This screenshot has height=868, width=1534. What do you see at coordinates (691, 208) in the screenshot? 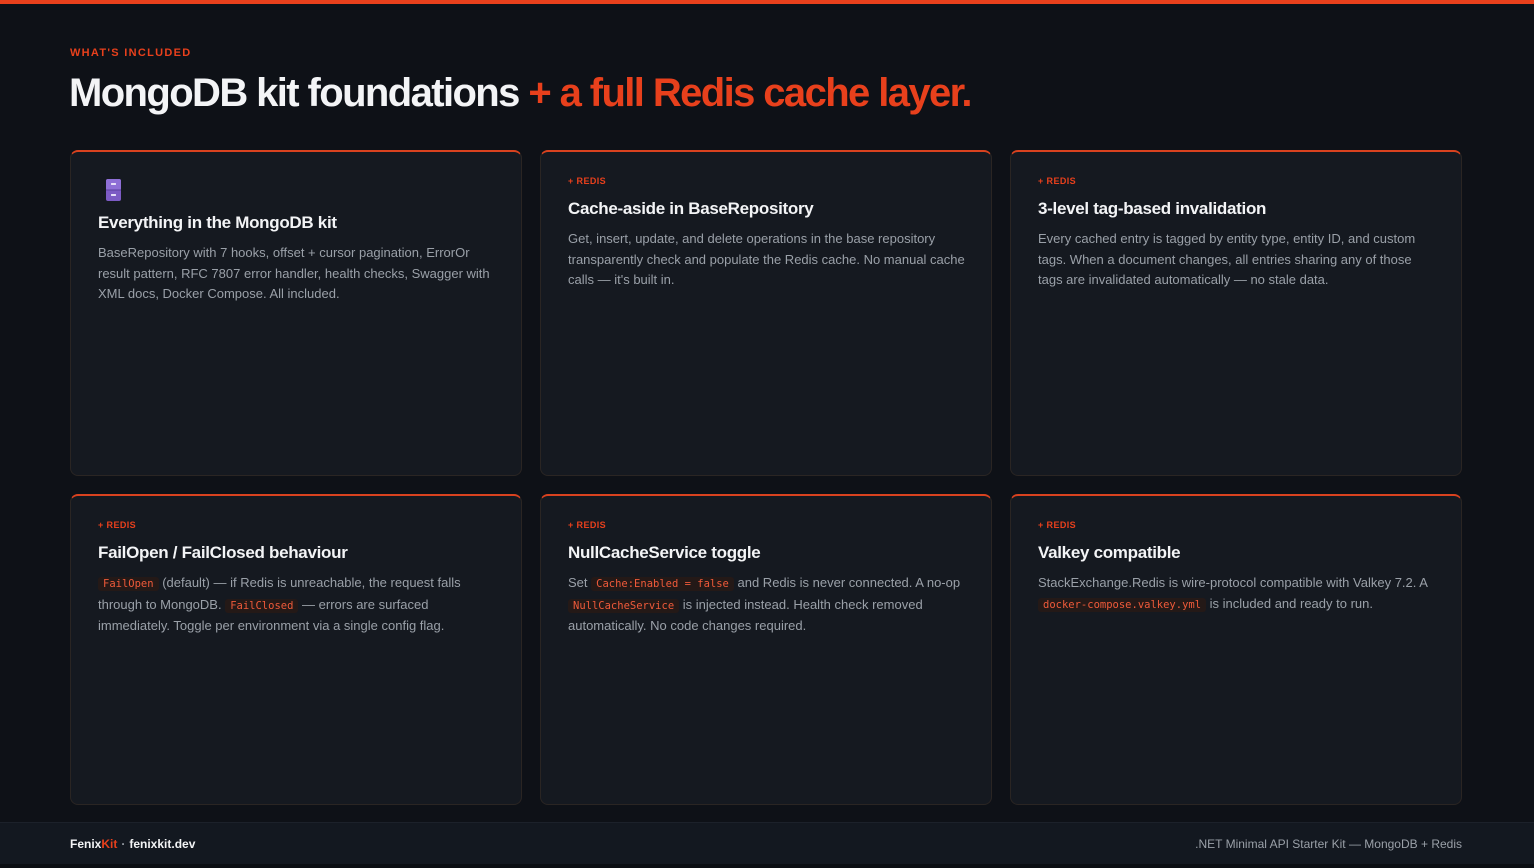
I see `card-title: Cache-aside in BaseRepository` at bounding box center [691, 208].